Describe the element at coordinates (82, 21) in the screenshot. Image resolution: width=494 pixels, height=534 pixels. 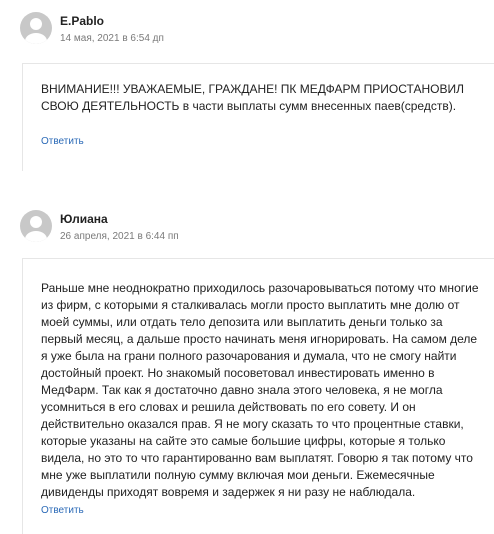
I see `comment-author: E.Pablo` at that location.